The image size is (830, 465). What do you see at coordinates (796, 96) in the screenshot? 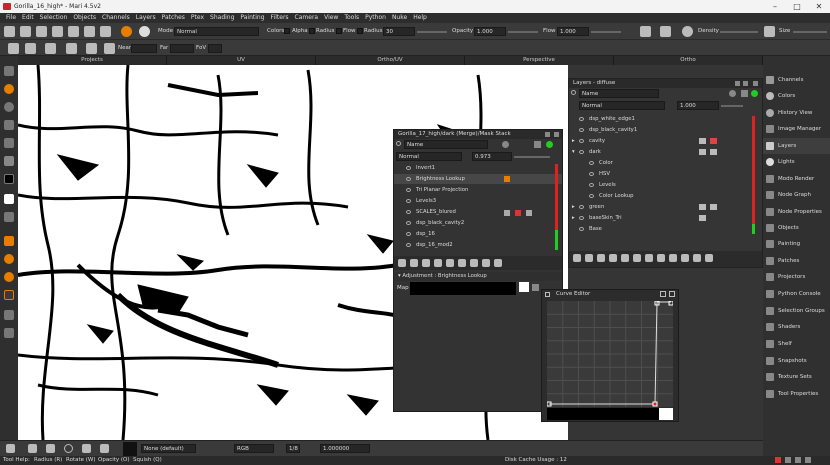
I see `sidebar-item-colors: Colors` at bounding box center [796, 96].